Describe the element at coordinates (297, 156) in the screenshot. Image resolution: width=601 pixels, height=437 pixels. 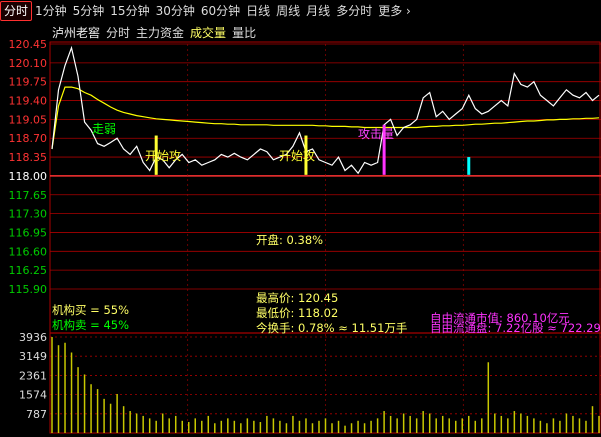
I see `annotation-attack-2: 开始攻` at that location.